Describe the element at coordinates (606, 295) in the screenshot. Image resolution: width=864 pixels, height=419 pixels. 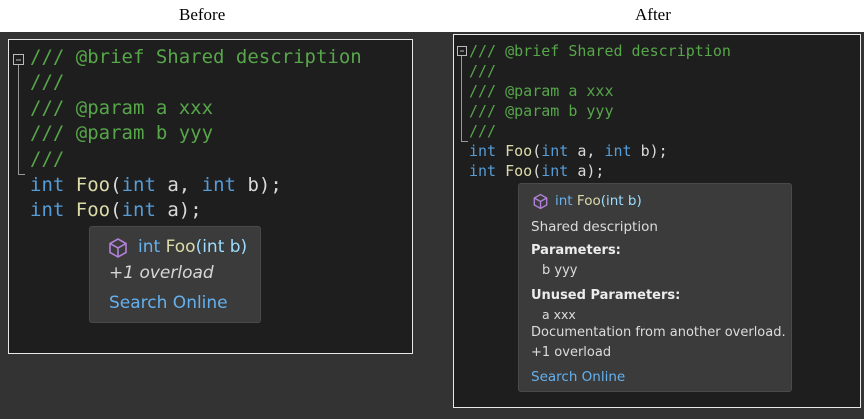
I see `unused-parameters-heading: Unused Parameters:` at that location.